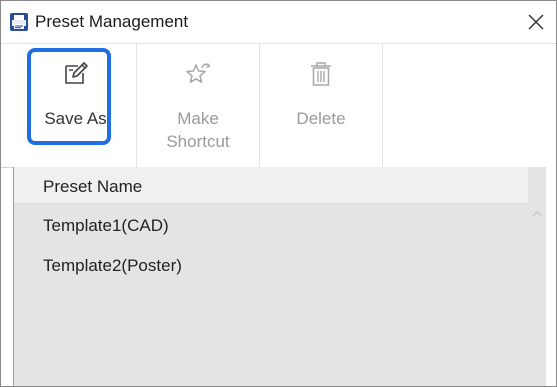 Image resolution: width=557 pixels, height=387 pixels. I want to click on save-as-button: Save As, so click(76, 105).